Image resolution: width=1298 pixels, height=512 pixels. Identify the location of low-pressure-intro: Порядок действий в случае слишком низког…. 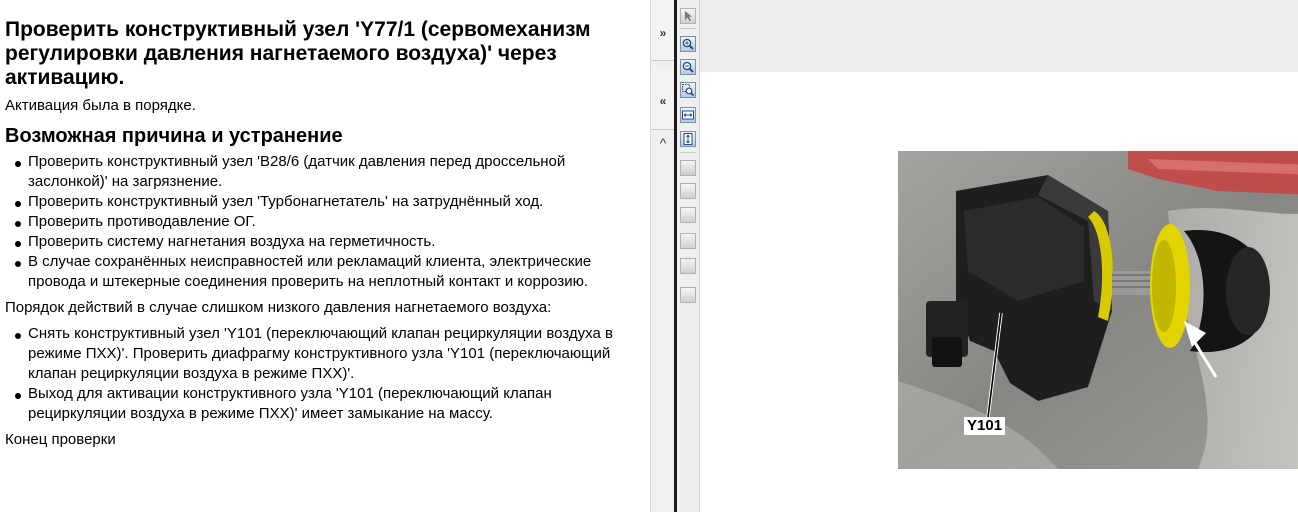
(278, 307).